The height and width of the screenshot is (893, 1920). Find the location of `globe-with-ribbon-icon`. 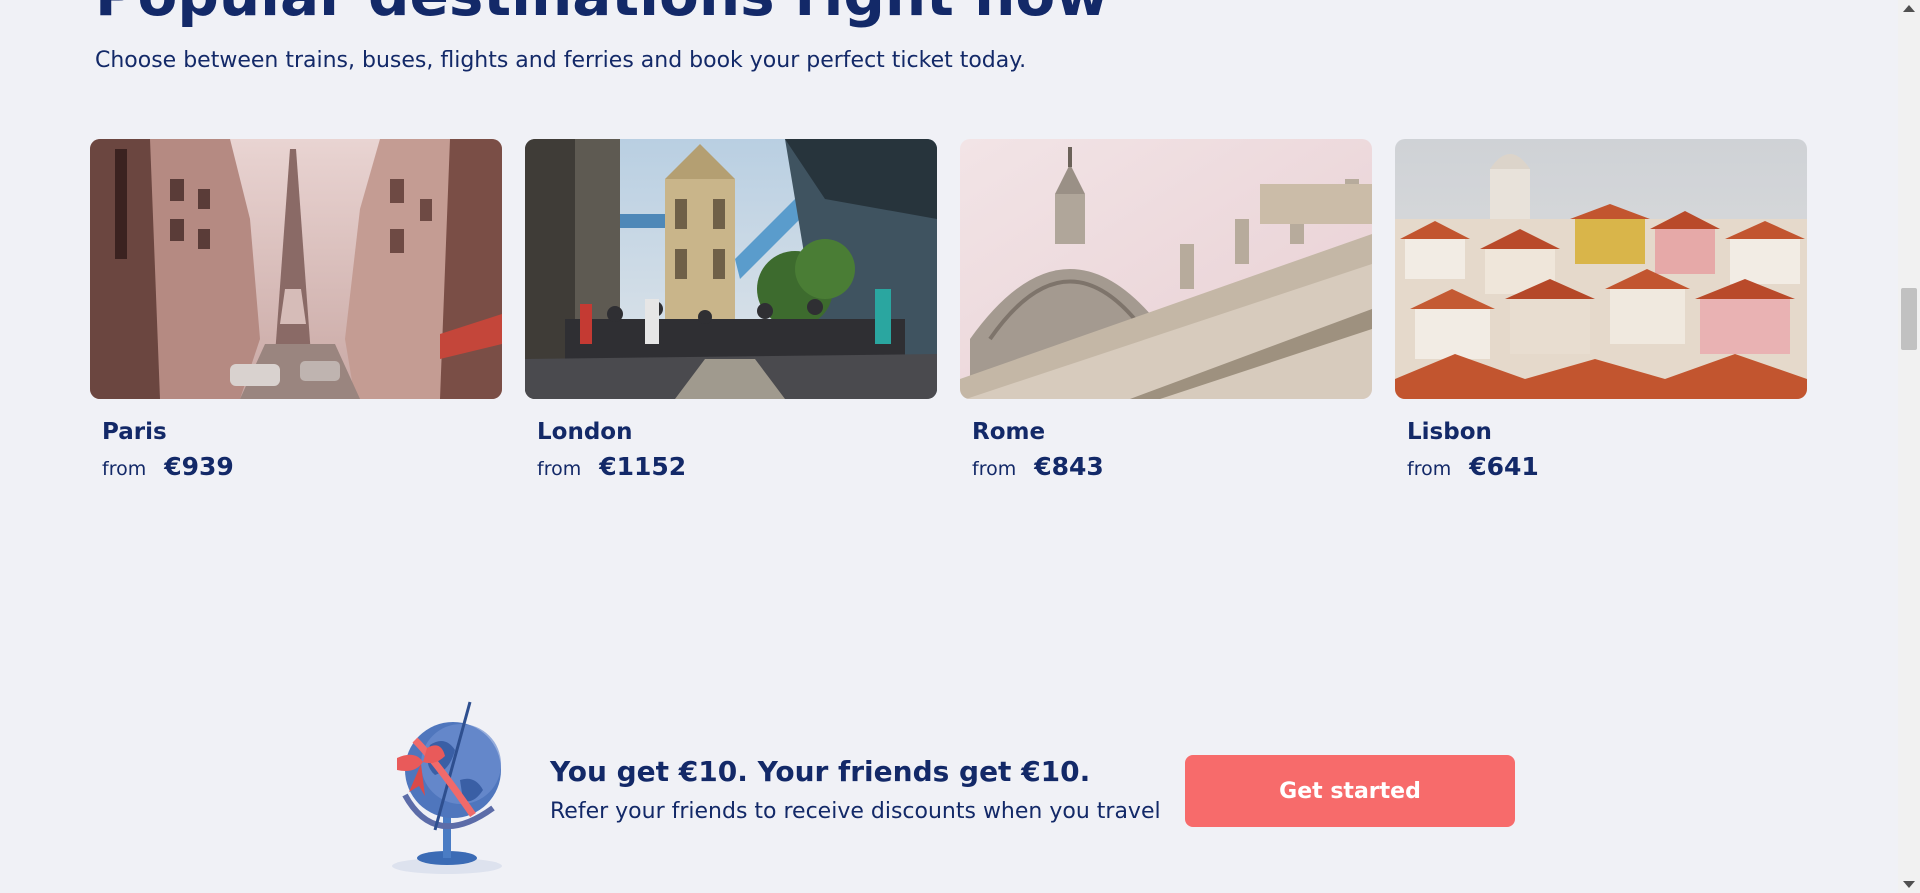

globe-with-ribbon-icon is located at coordinates (447, 787).